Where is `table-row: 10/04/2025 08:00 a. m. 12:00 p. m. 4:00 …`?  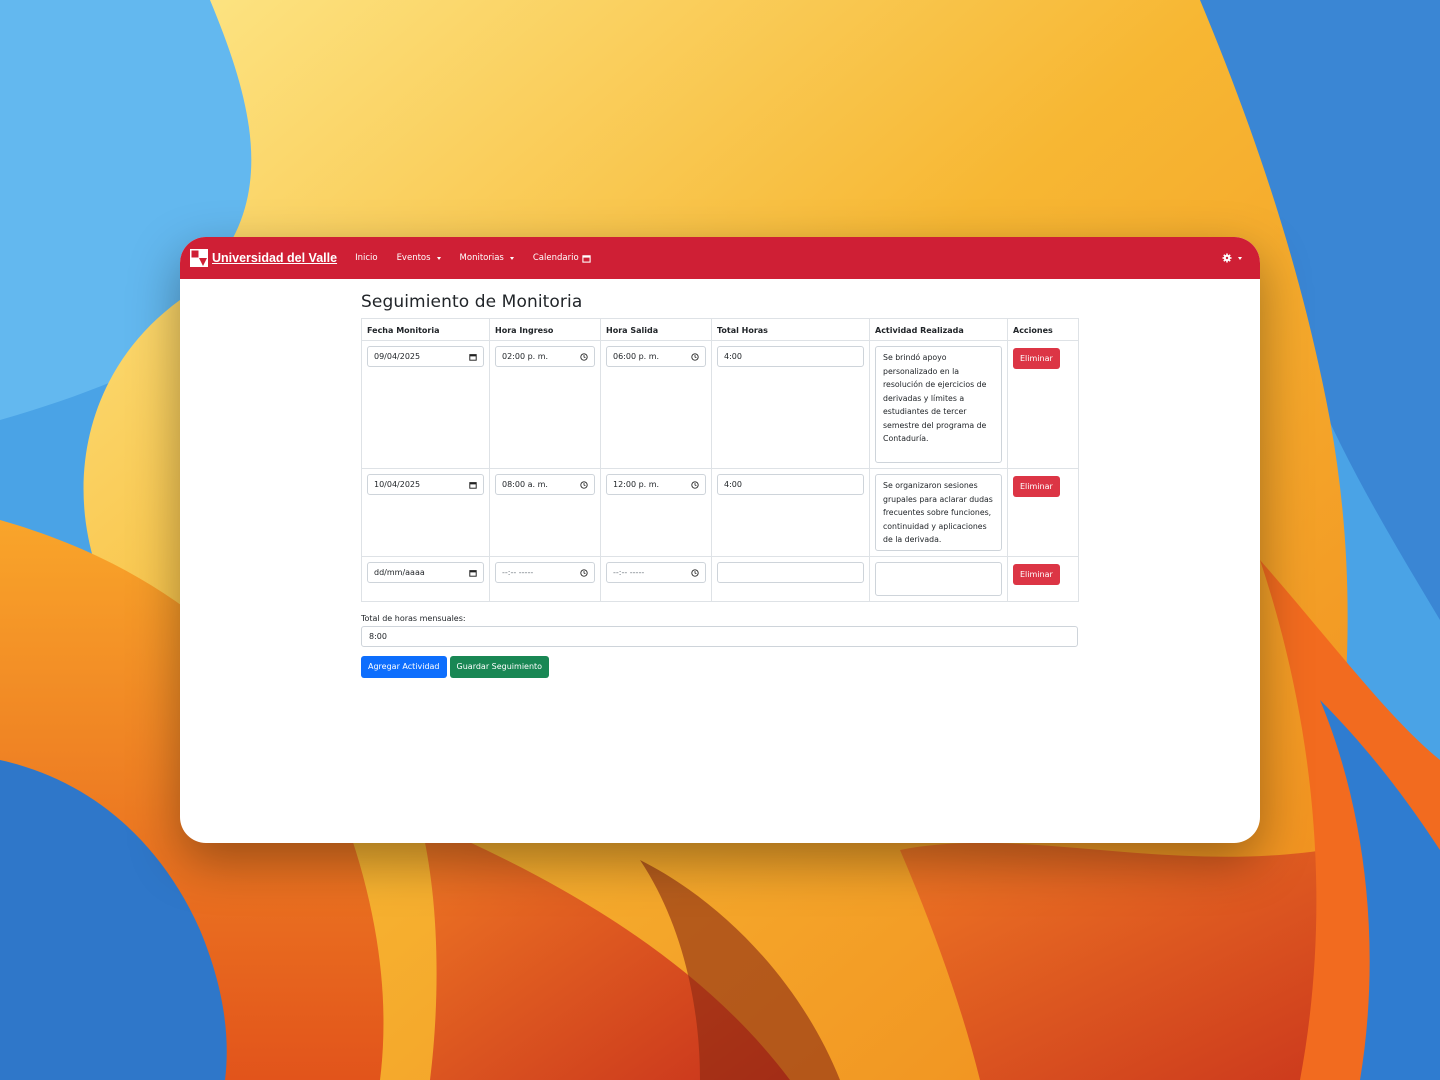 table-row: 10/04/2025 08:00 a. m. 12:00 p. m. 4:00 … is located at coordinates (720, 512).